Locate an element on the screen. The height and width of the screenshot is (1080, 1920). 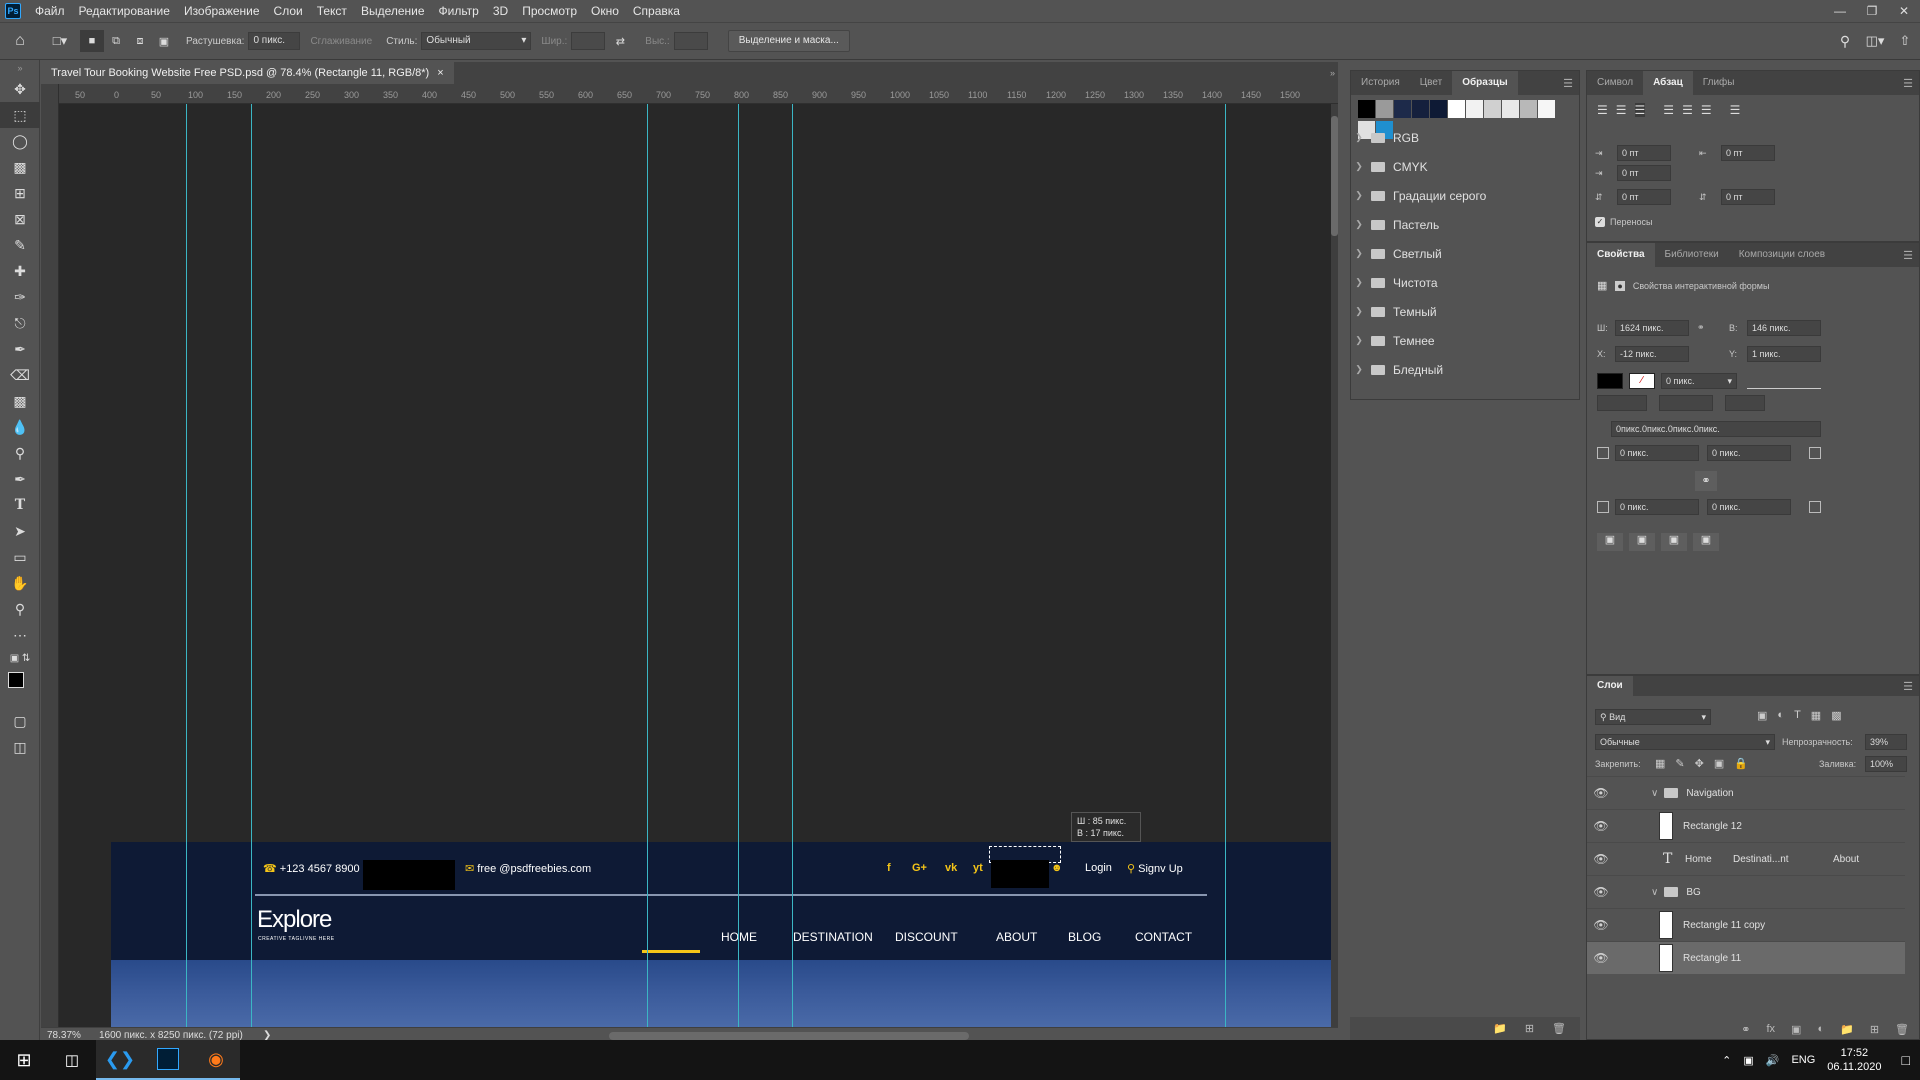
lasso-tool-icon: ◯ is located at coordinates (20, 141).